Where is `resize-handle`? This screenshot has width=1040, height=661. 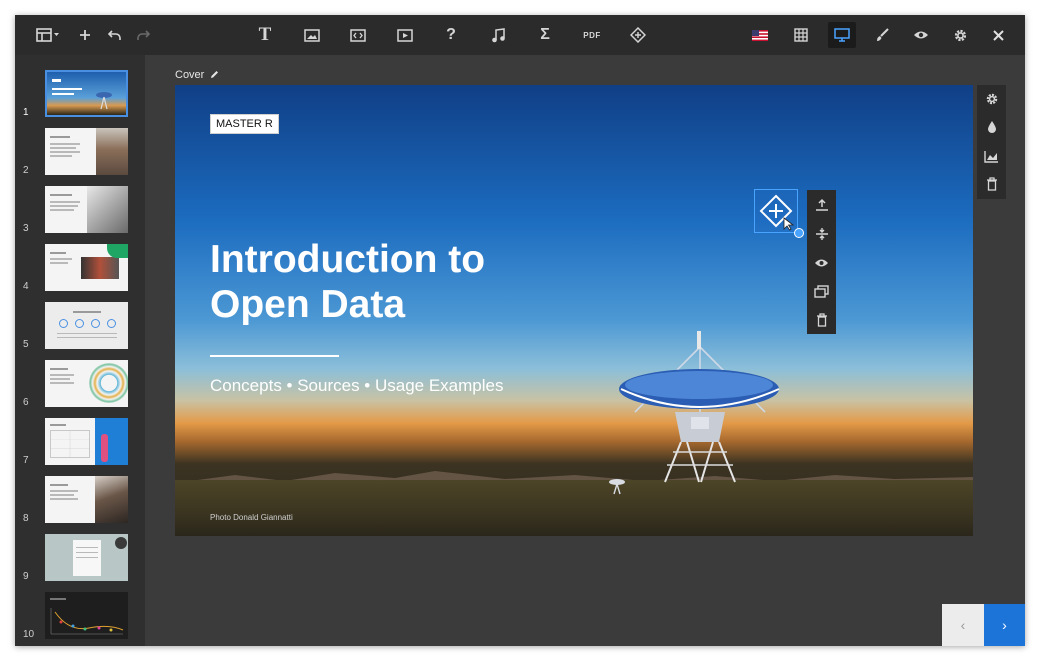
resize-handle is located at coordinates (799, 233).